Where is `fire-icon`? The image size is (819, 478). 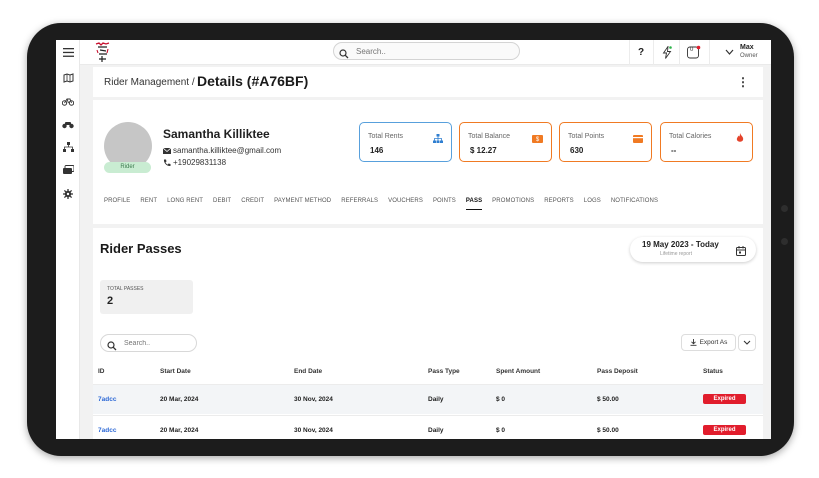
fire-icon is located at coordinates (740, 139).